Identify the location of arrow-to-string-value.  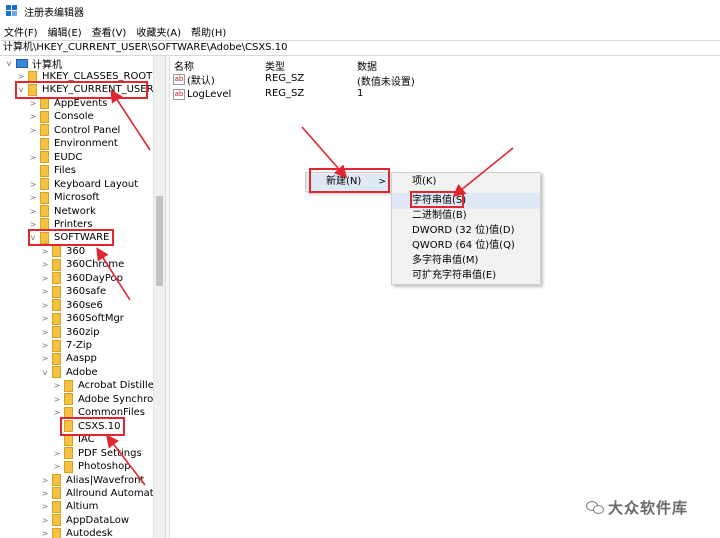
(483, 172).